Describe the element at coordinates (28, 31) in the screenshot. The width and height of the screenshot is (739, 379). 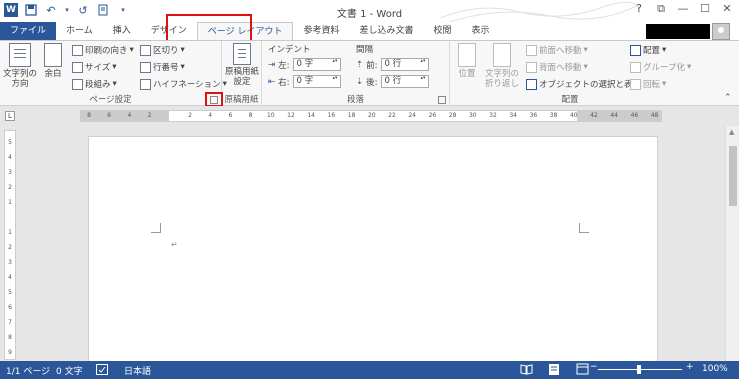
I see `tab-file: ファイル` at that location.